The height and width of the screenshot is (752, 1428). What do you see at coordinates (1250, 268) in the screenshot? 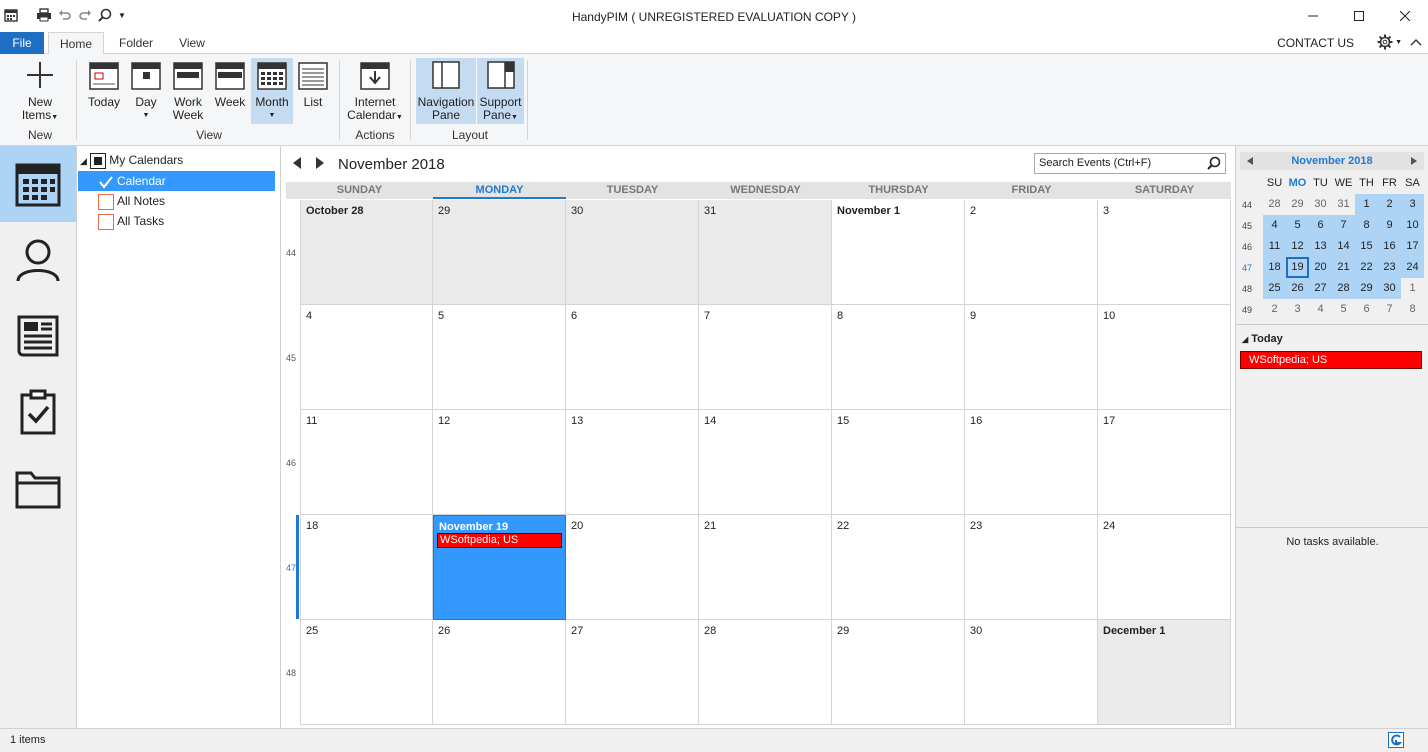
I see `mini-week-number: 47` at bounding box center [1250, 268].